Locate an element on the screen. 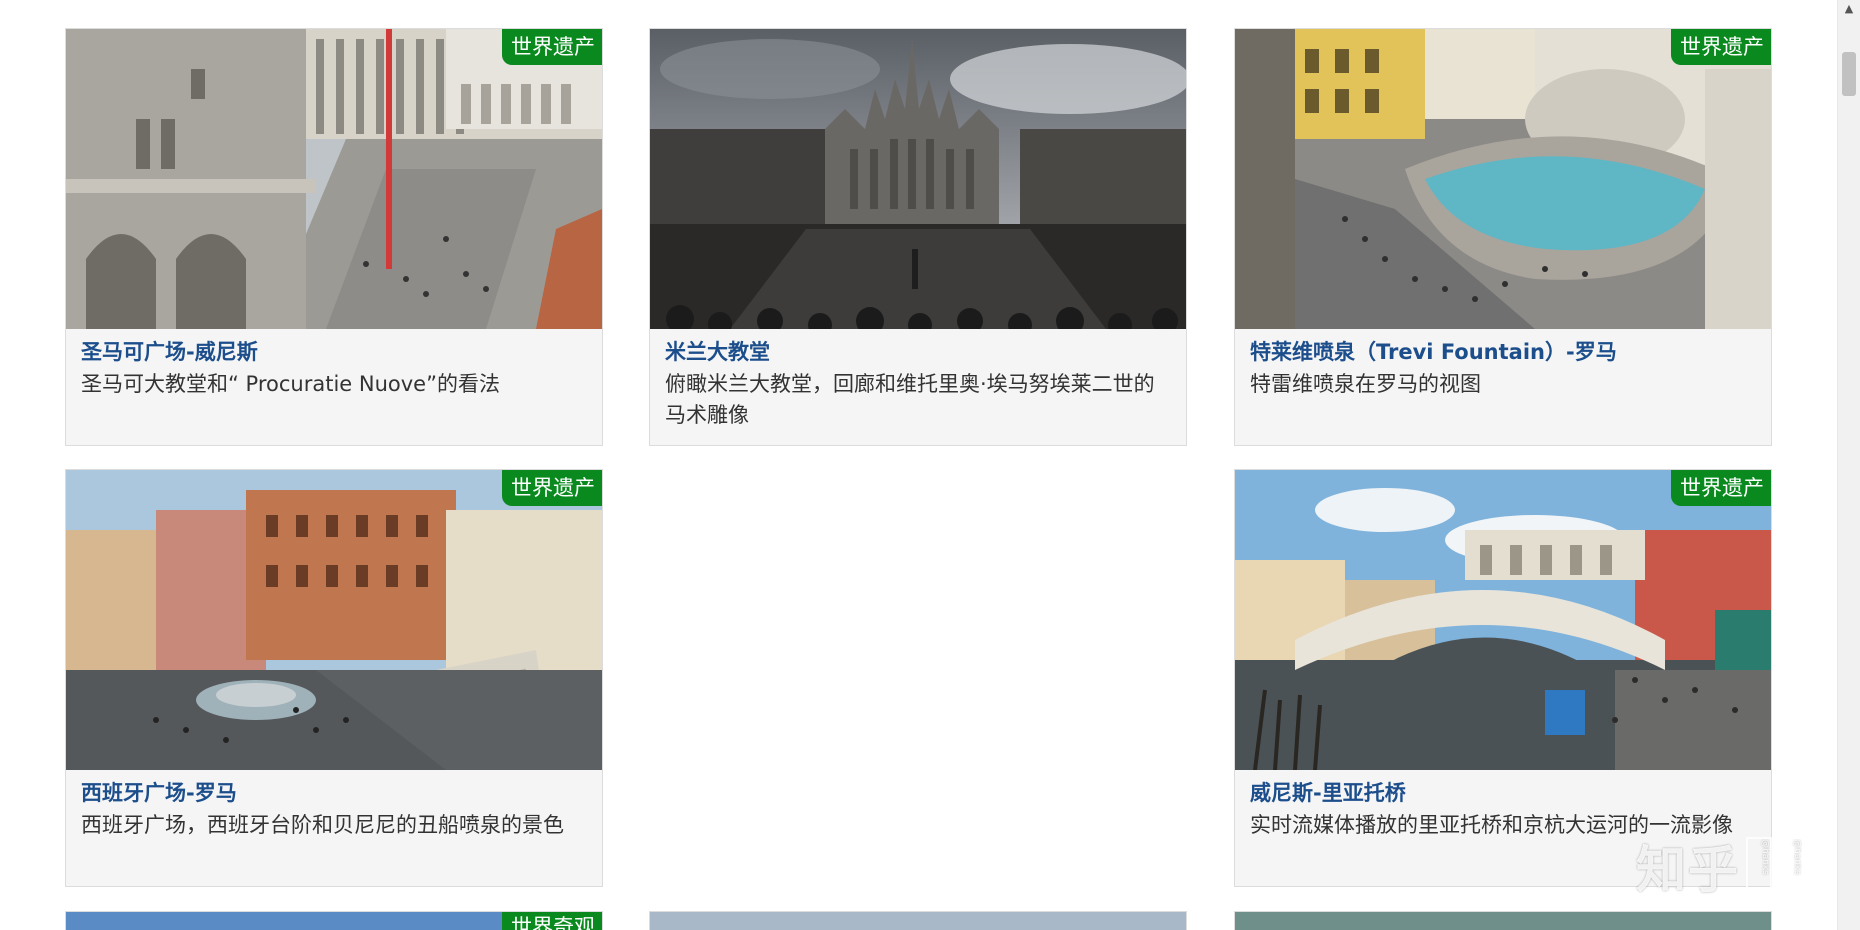 The width and height of the screenshot is (1860, 930). card-title-link: 米兰大教堂 is located at coordinates (918, 348).